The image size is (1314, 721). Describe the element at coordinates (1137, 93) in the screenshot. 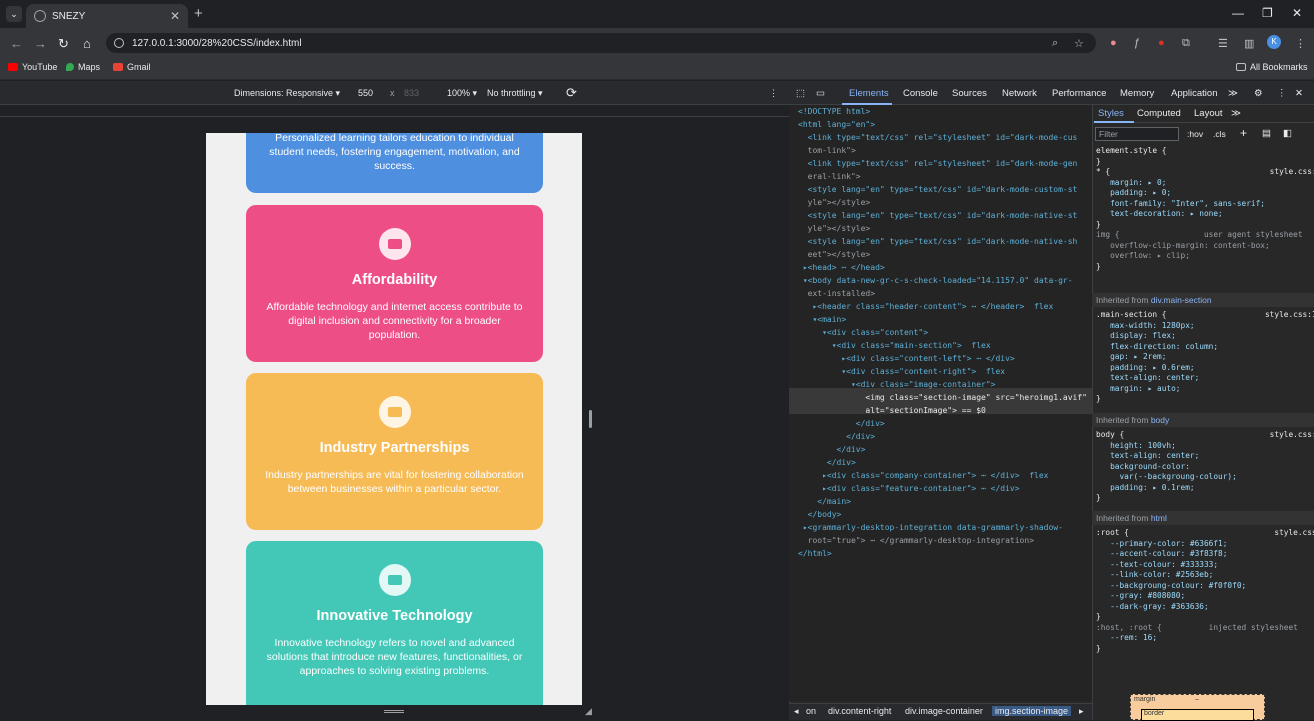

I see `tab-memory: Memory` at that location.